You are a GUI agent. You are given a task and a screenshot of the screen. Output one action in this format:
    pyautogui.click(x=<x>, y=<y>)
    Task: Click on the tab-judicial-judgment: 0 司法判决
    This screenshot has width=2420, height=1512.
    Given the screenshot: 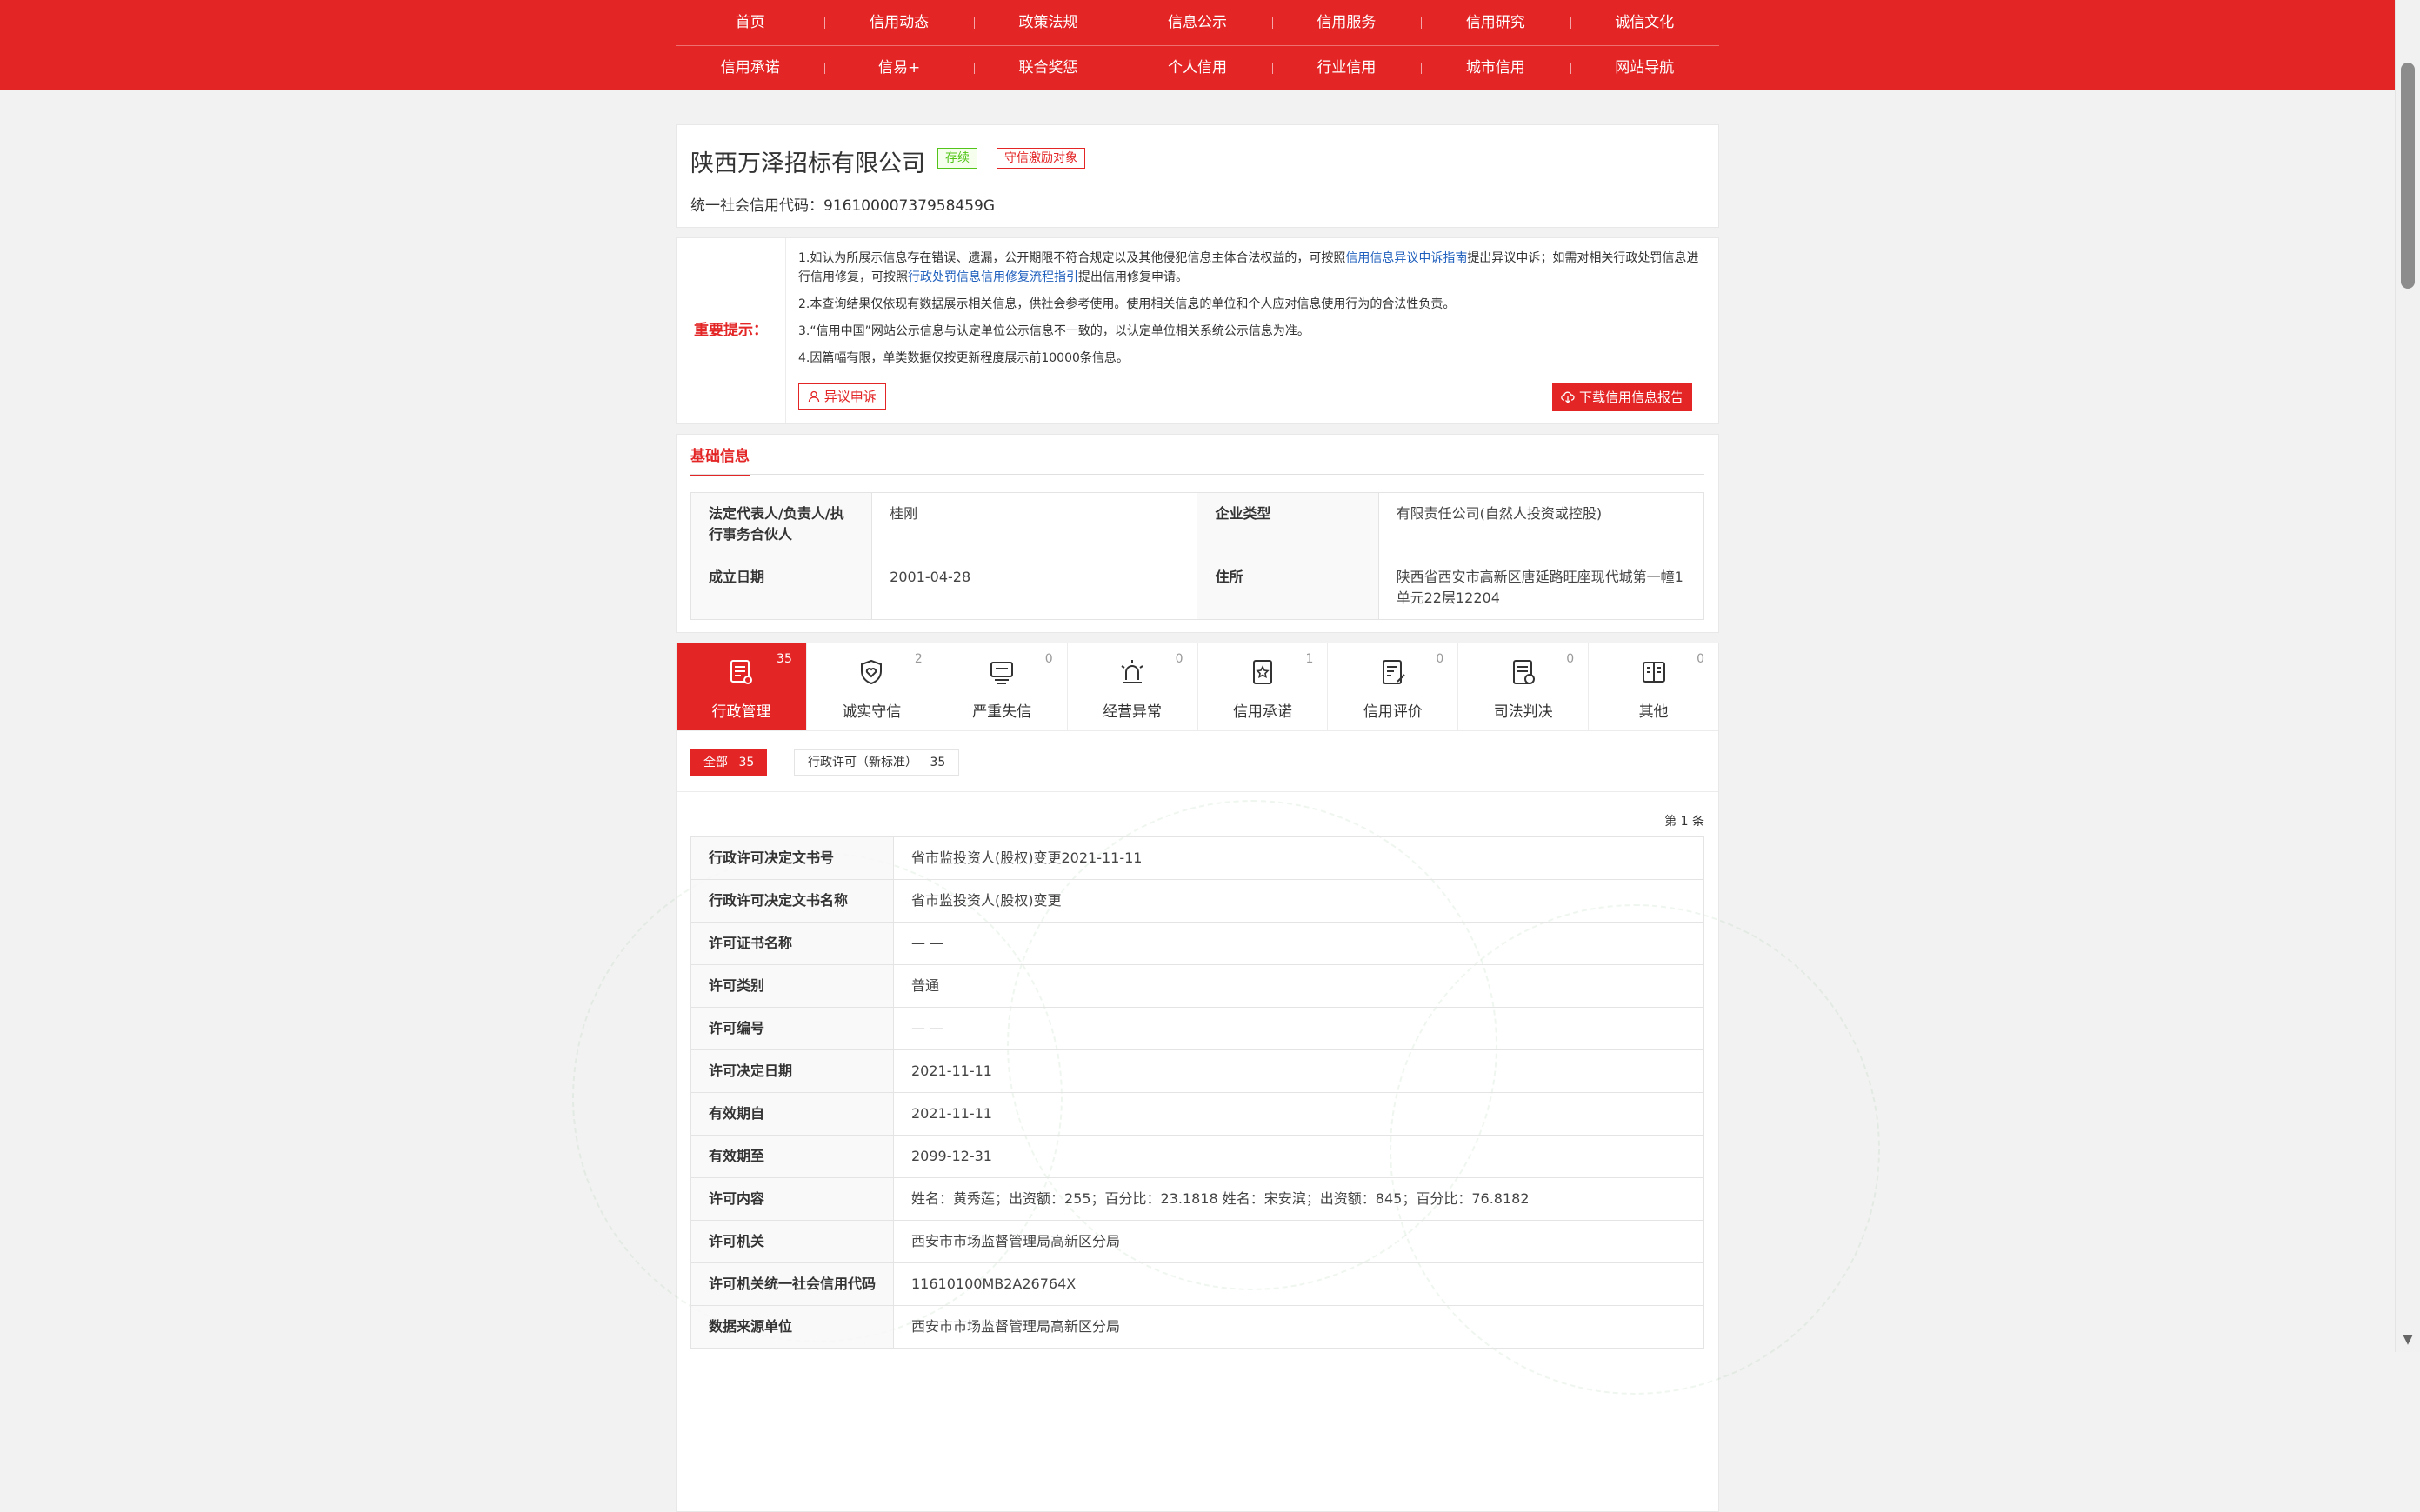 What is the action you would take?
    pyautogui.click(x=1524, y=686)
    